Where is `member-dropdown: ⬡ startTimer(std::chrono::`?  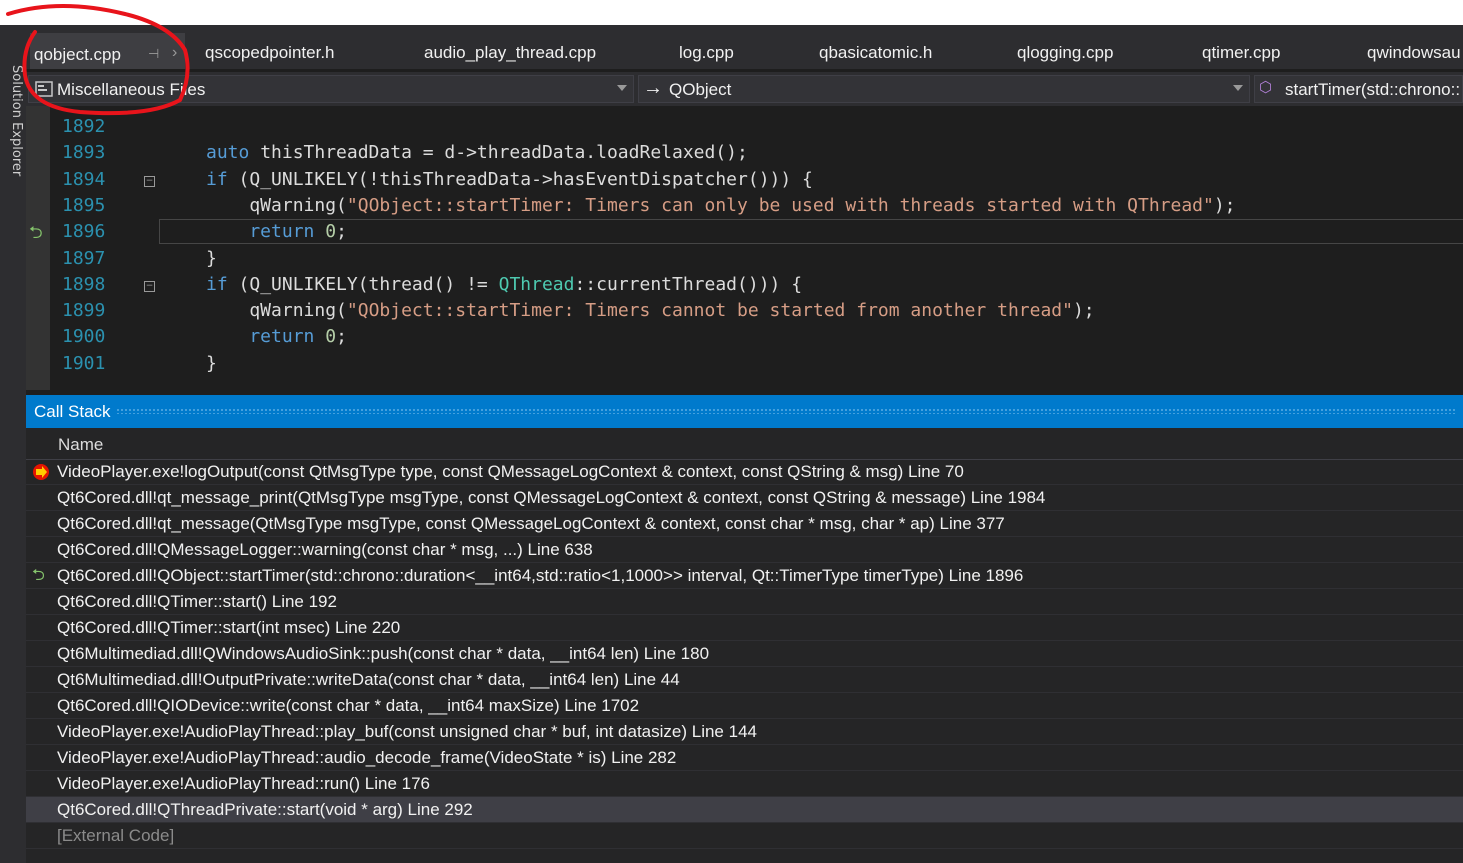
member-dropdown: ⬡ startTimer(std::chrono:: is located at coordinates (1358, 89).